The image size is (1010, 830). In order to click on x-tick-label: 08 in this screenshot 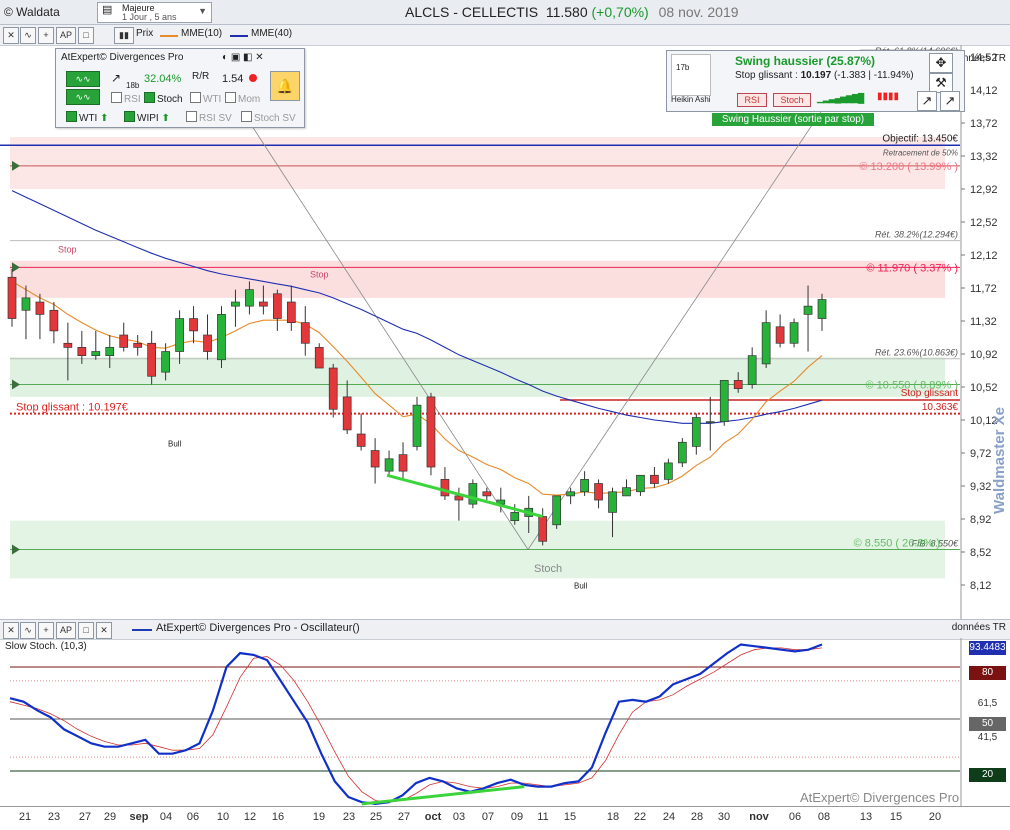, I will do `click(824, 817)`.